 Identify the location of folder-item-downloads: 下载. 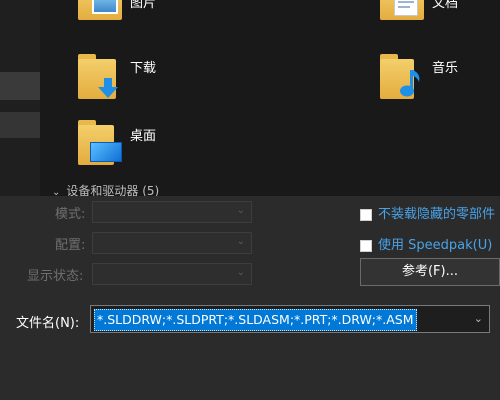
(138, 78).